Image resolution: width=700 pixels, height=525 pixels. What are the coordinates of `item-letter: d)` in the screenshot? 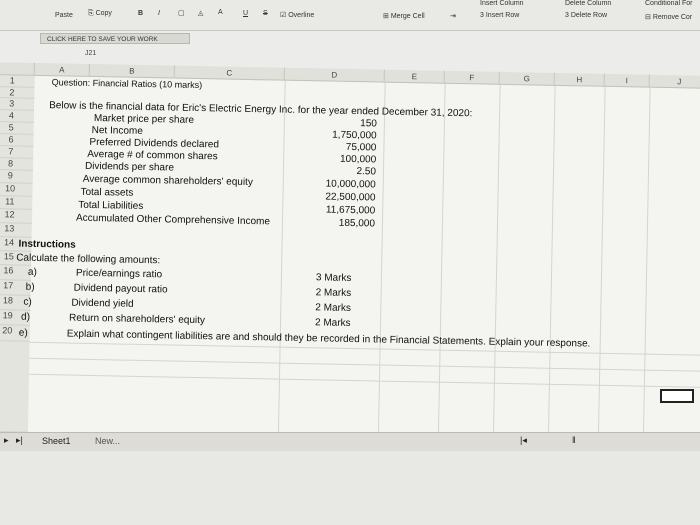 It's located at (25, 317).